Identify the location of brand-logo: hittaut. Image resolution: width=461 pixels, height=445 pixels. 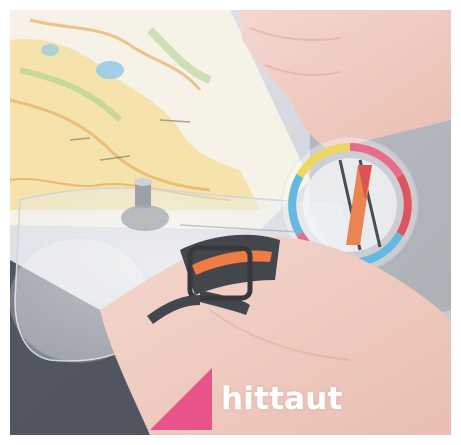
(270, 399).